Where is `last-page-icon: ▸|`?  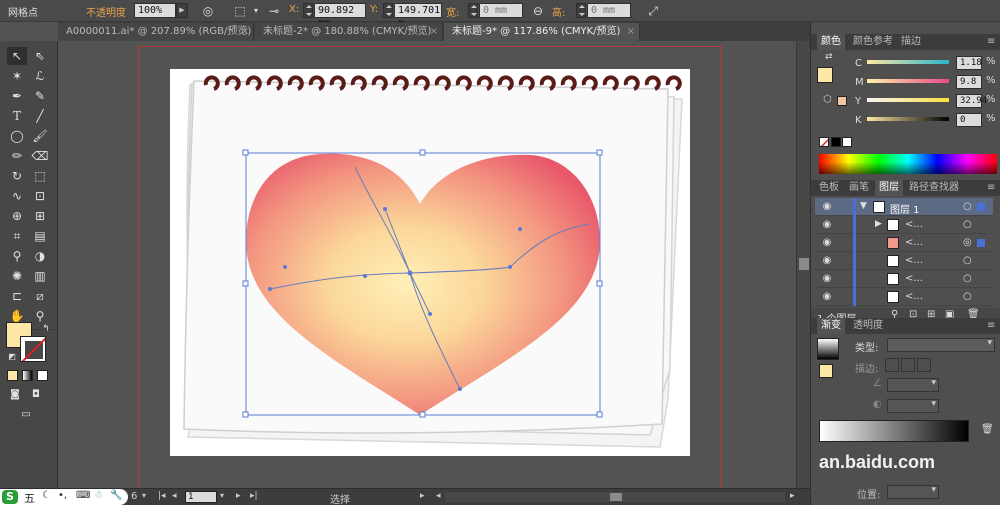
last-page-icon: ▸| is located at coordinates (254, 496).